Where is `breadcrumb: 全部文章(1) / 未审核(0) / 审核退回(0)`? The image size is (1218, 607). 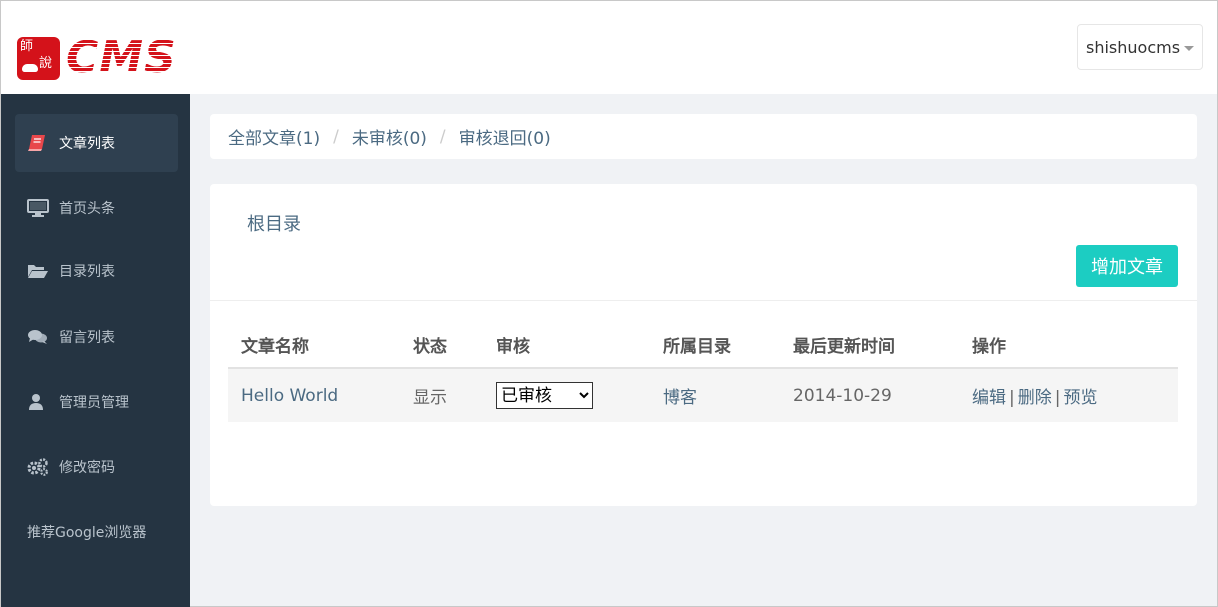
breadcrumb: 全部文章(1) / 未审核(0) / 审核退回(0) is located at coordinates (703, 136).